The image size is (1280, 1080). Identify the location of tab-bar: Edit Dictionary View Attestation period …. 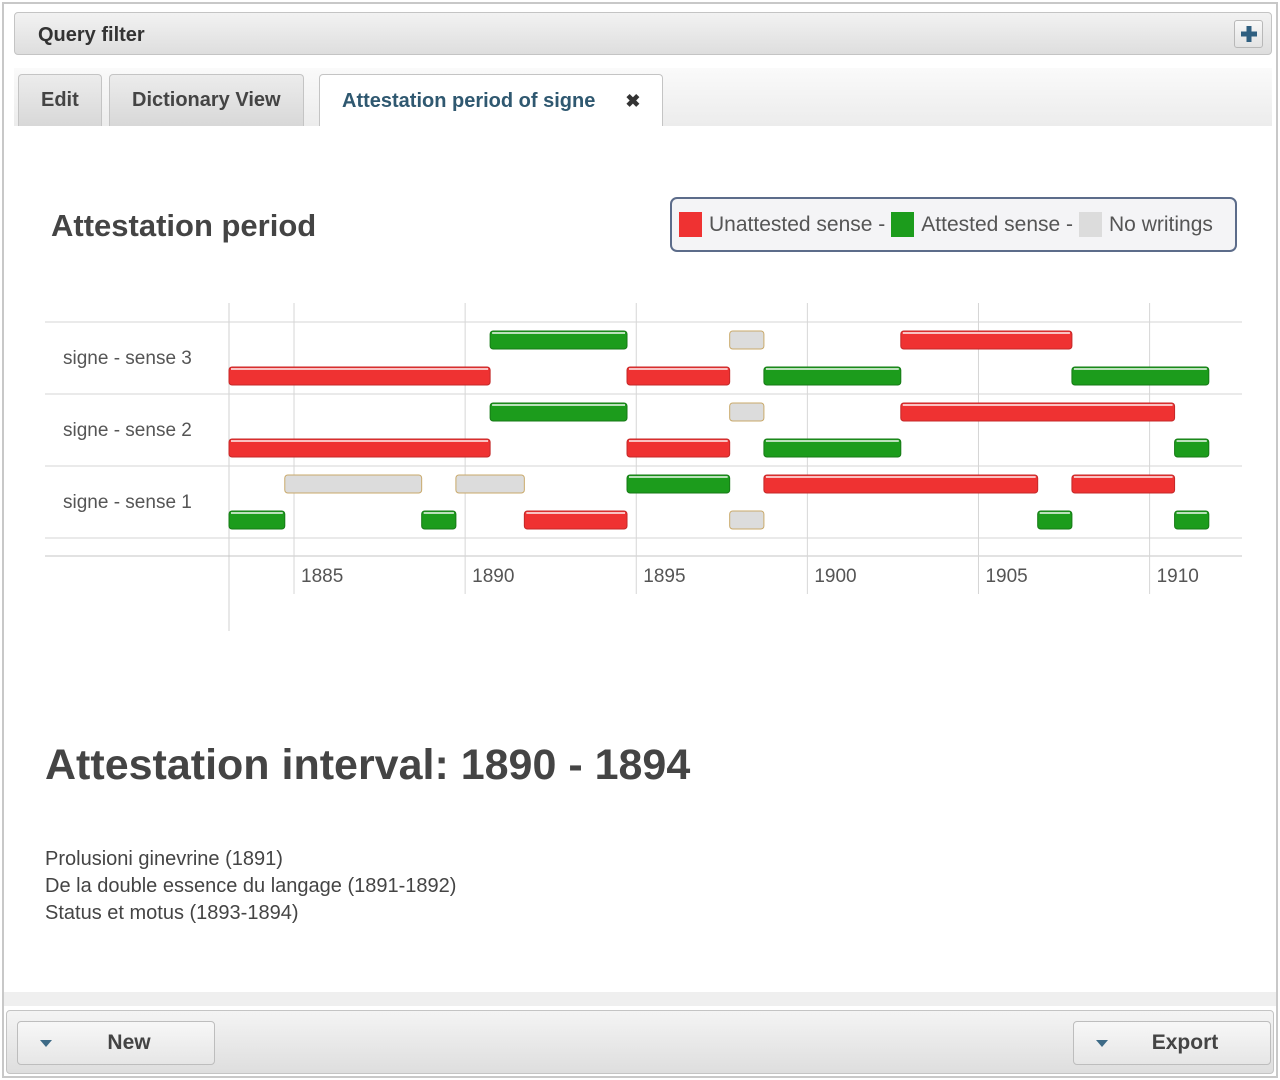
(643, 97).